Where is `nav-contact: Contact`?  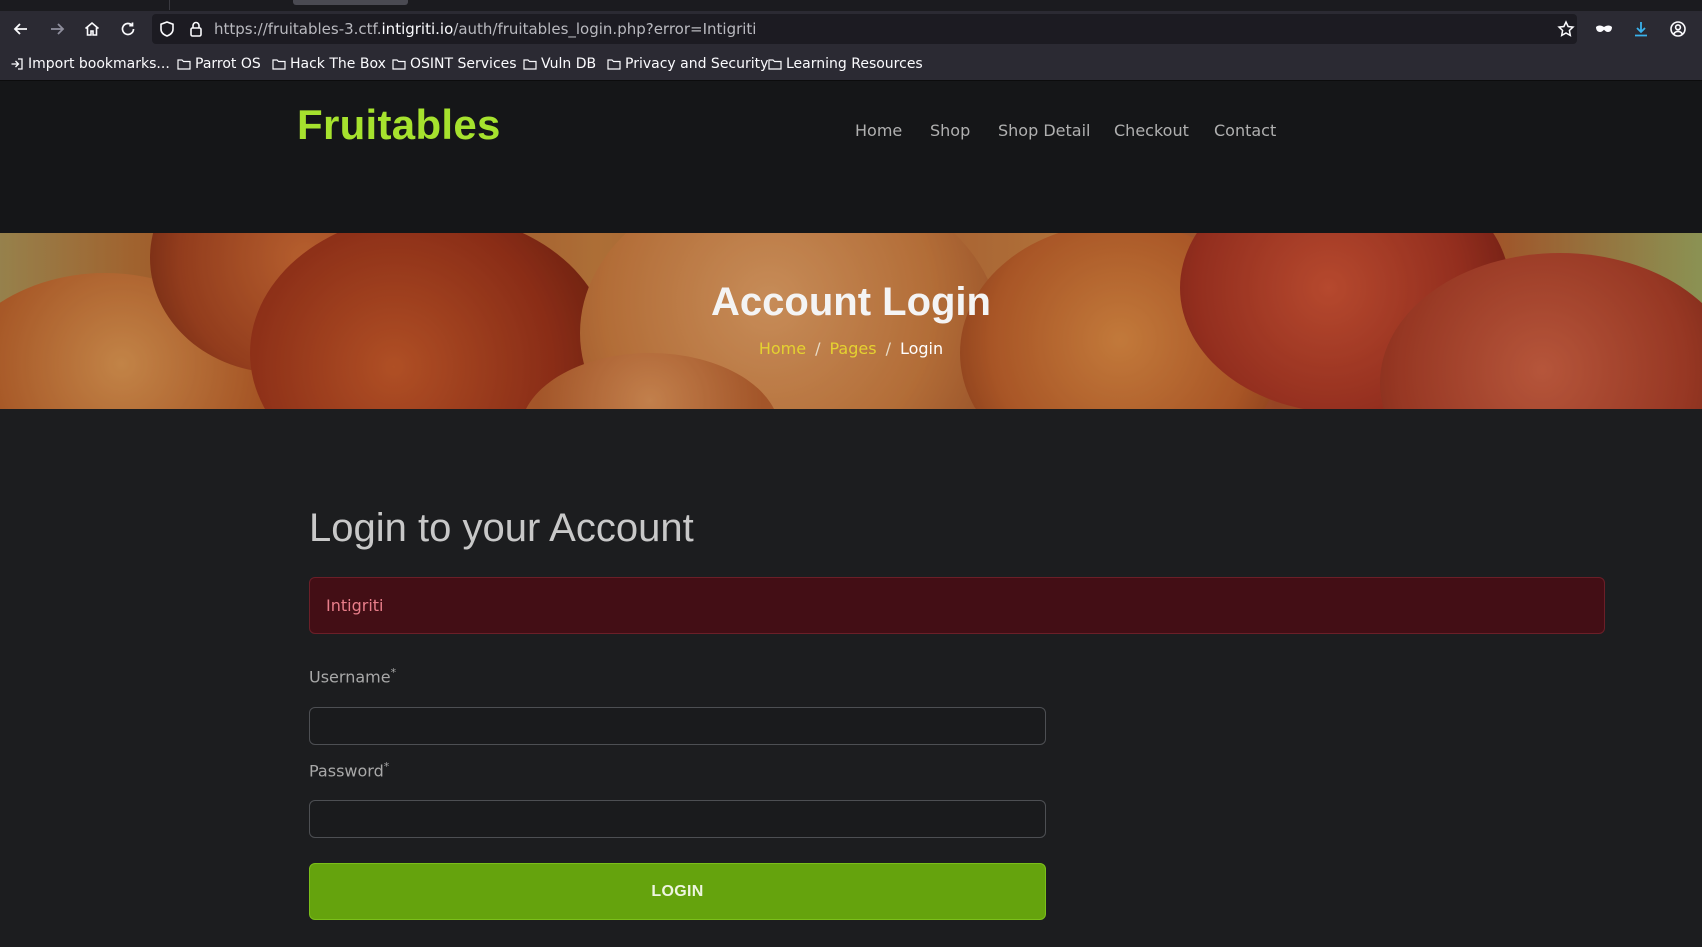
nav-contact: Contact is located at coordinates (1245, 130).